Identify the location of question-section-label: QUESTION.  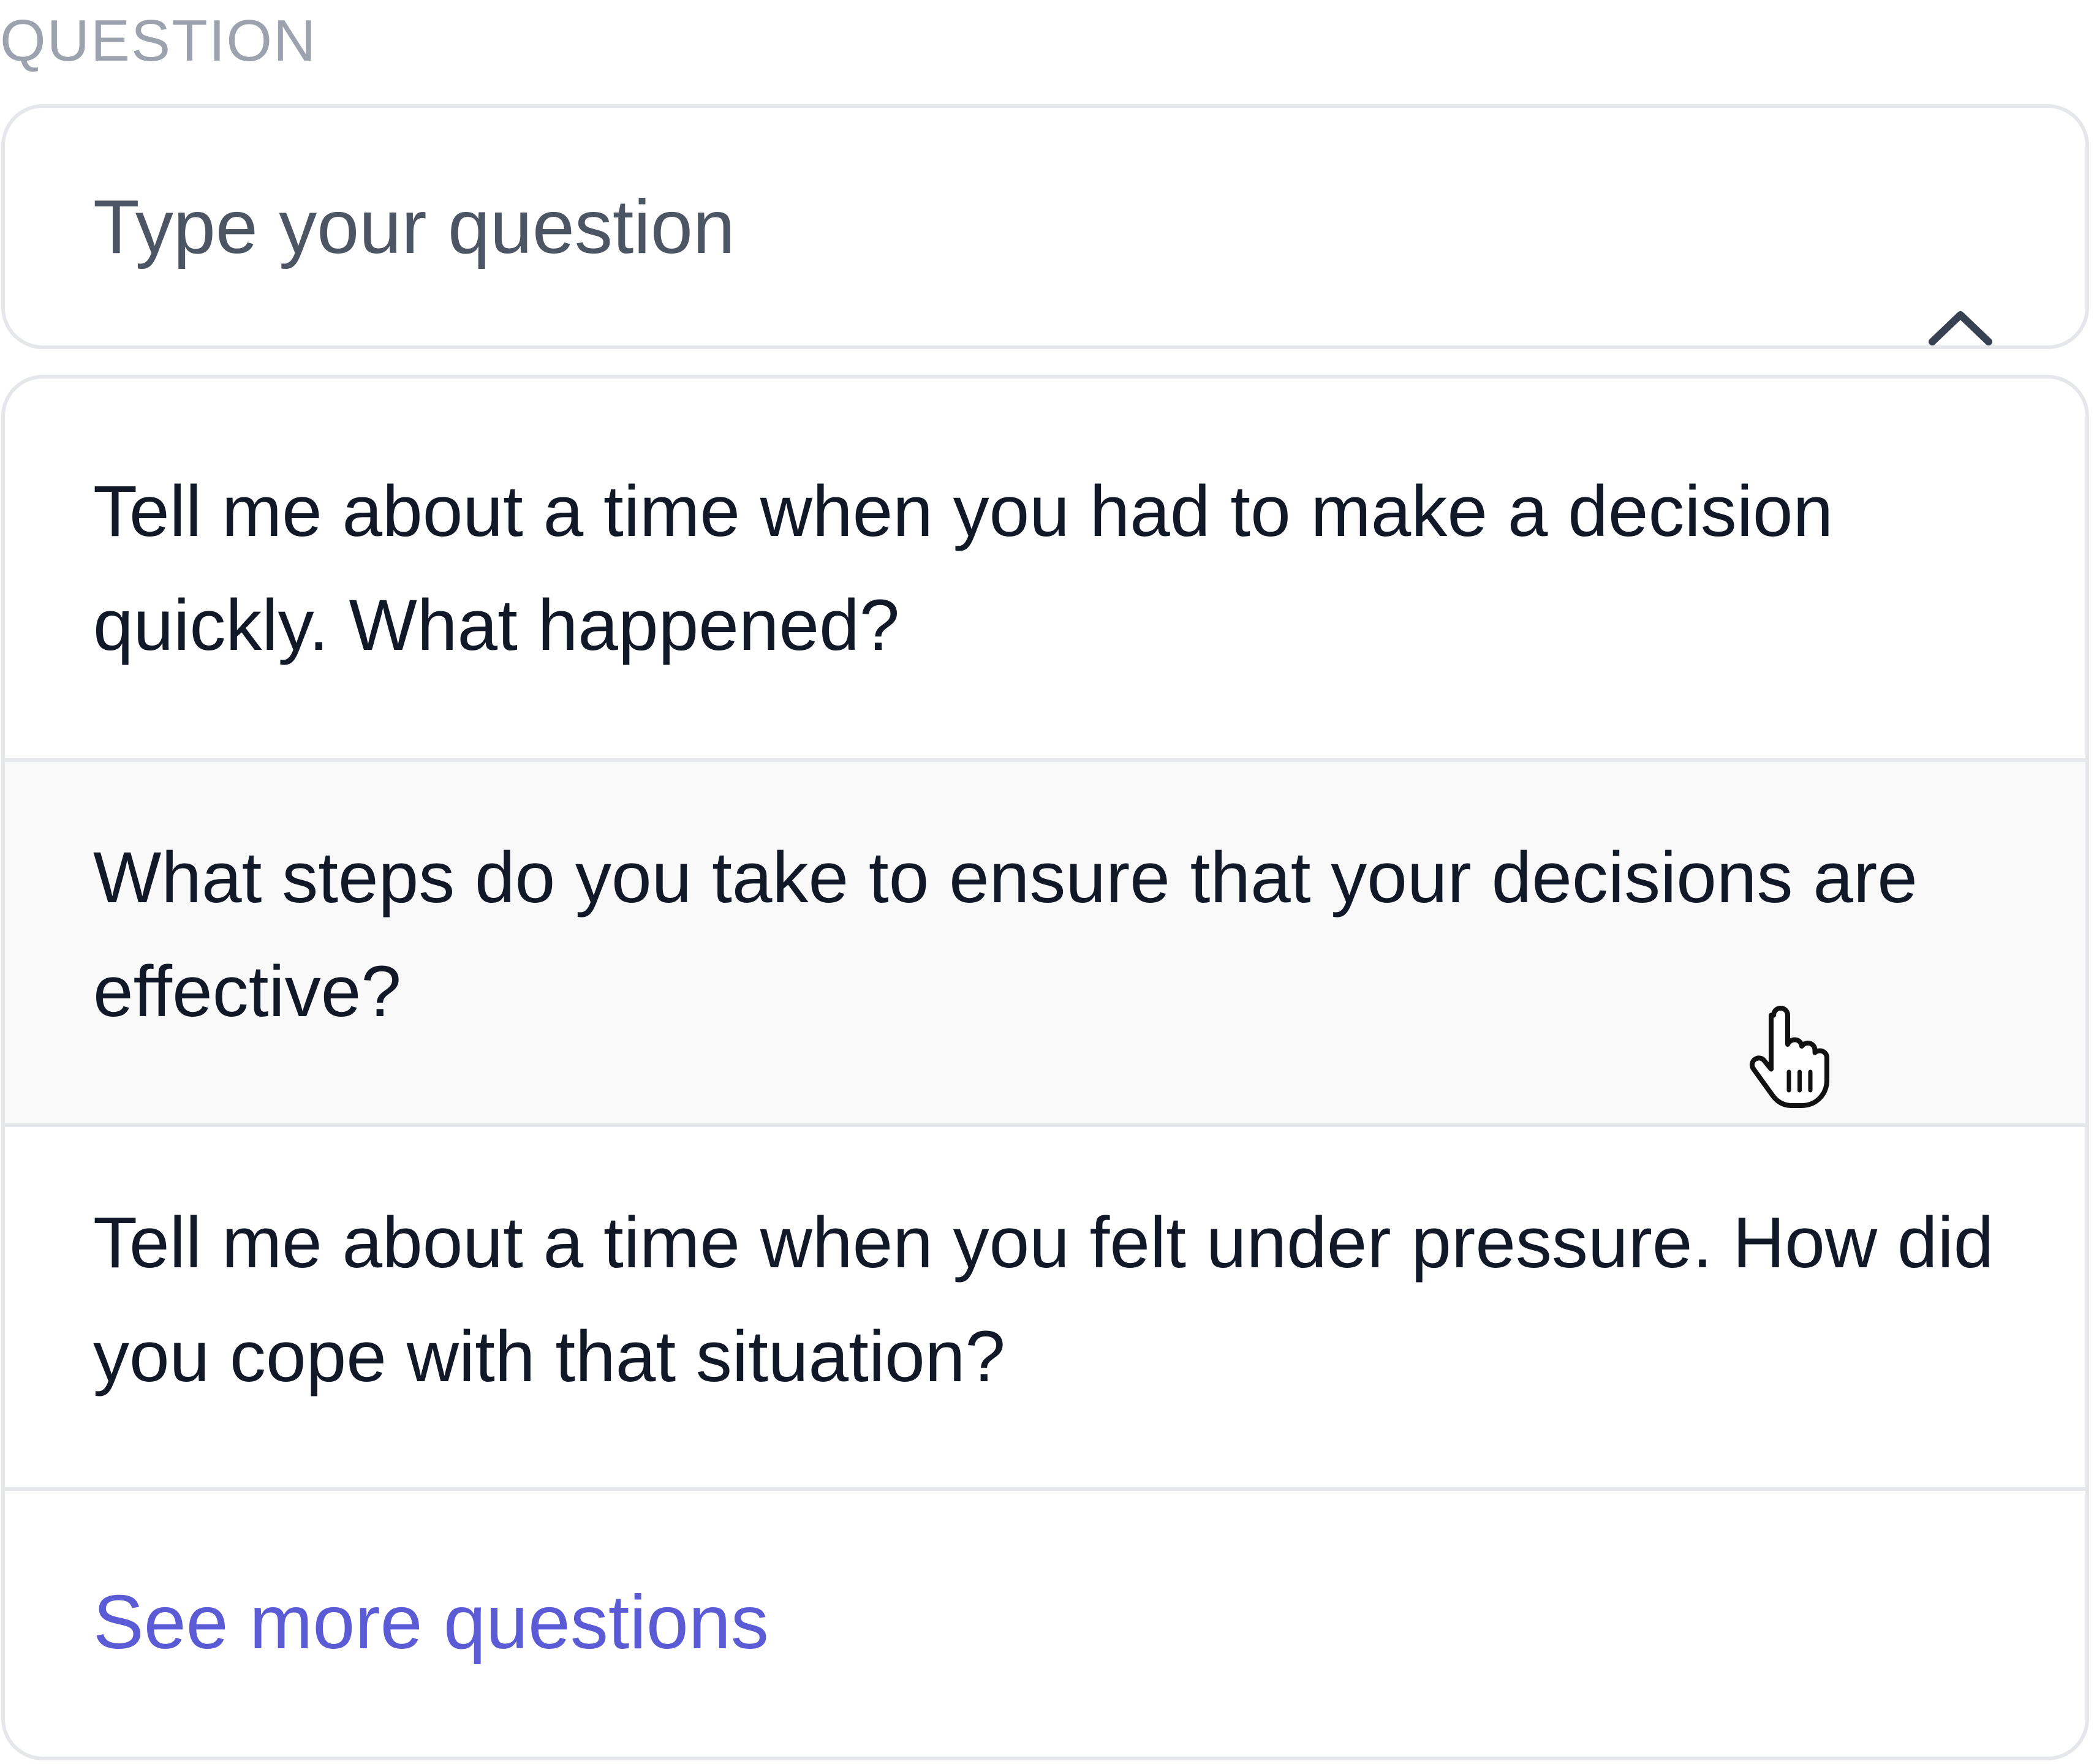
(158, 41).